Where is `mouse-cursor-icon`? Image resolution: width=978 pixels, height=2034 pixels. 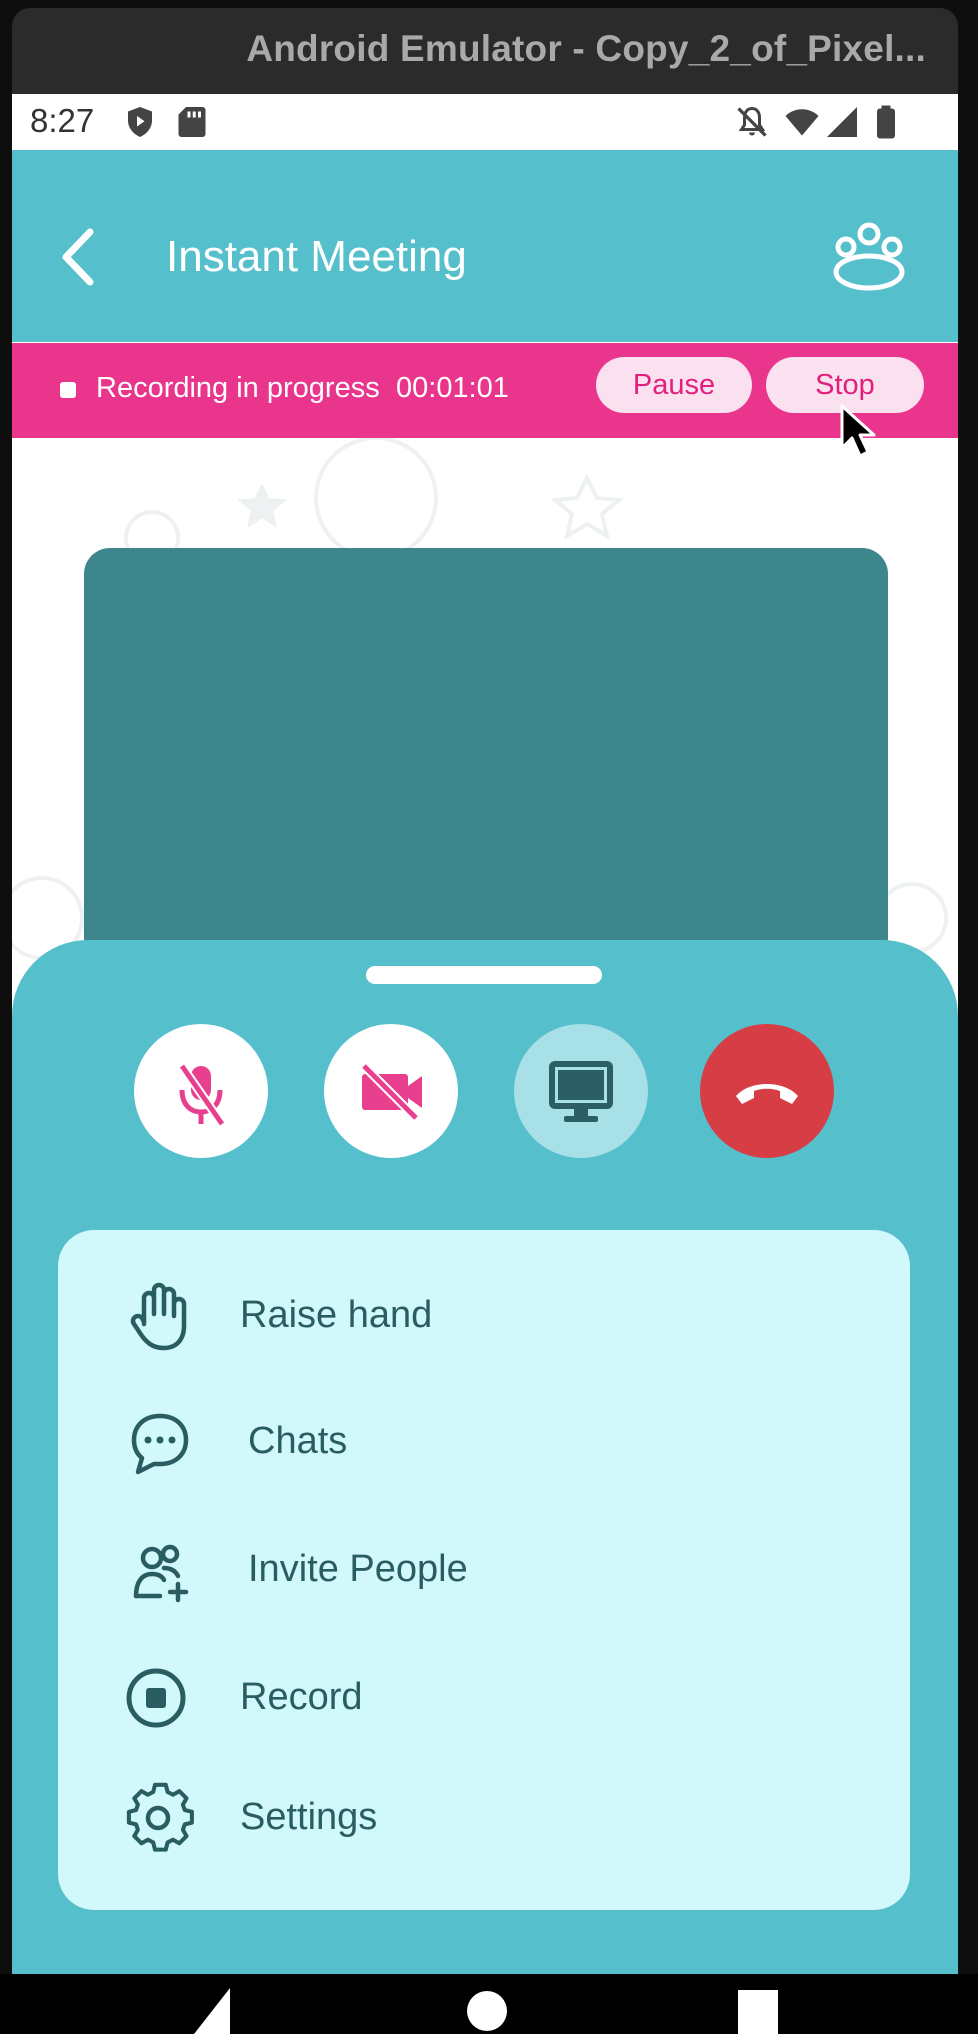
mouse-cursor-icon is located at coordinates (858, 431).